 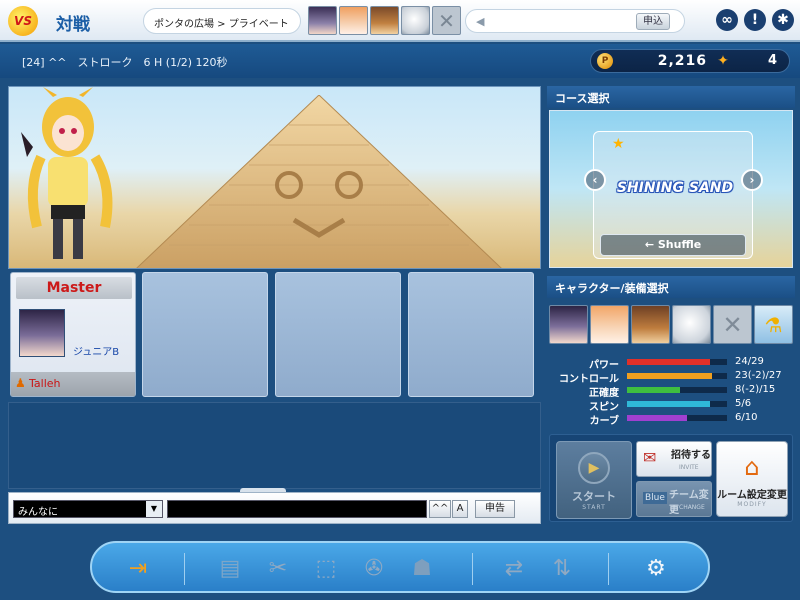 What do you see at coordinates (783, 20) in the screenshot?
I see `settings-icon: ✱` at bounding box center [783, 20].